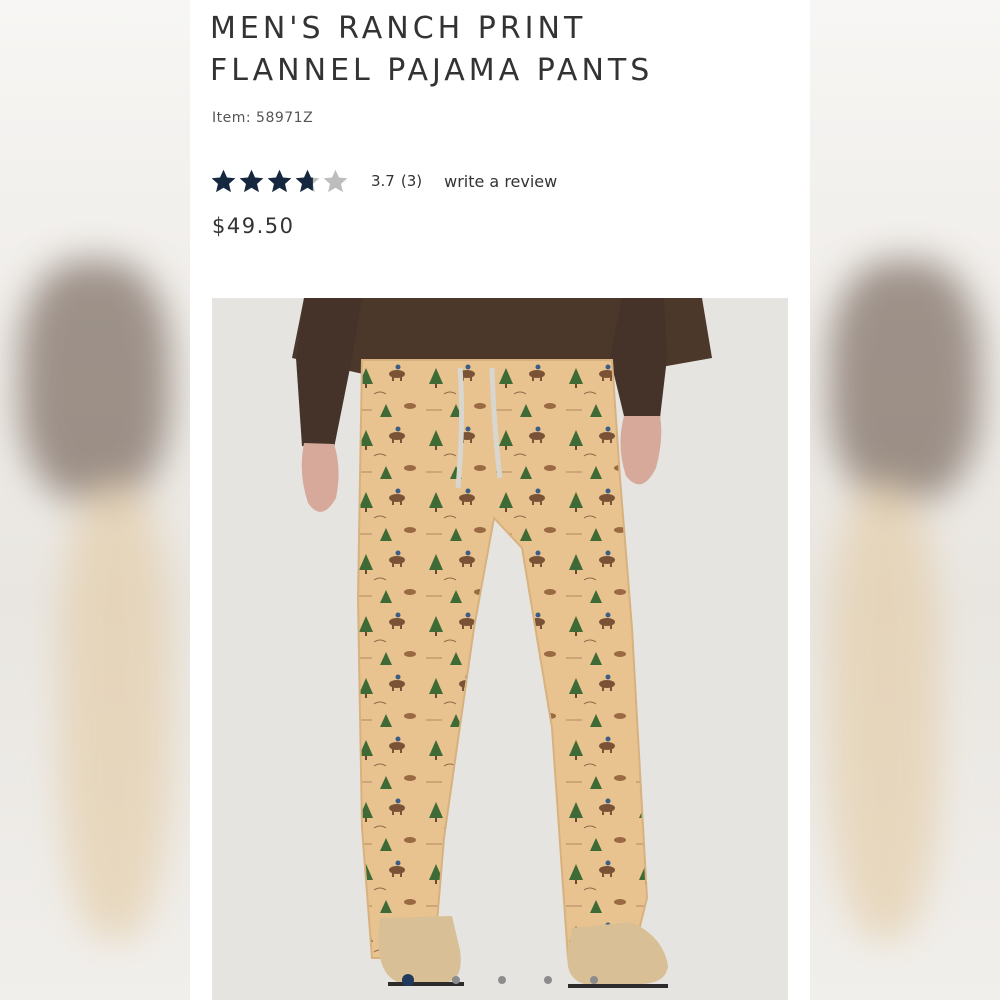  Describe the element at coordinates (263, 118) in the screenshot. I see `item-number: Item: 58971Z` at that location.